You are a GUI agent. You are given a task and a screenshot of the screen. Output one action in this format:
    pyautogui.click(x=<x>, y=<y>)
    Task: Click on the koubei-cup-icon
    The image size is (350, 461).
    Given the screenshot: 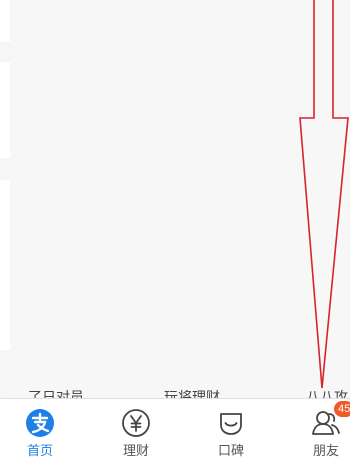 What is the action you would take?
    pyautogui.click(x=231, y=424)
    